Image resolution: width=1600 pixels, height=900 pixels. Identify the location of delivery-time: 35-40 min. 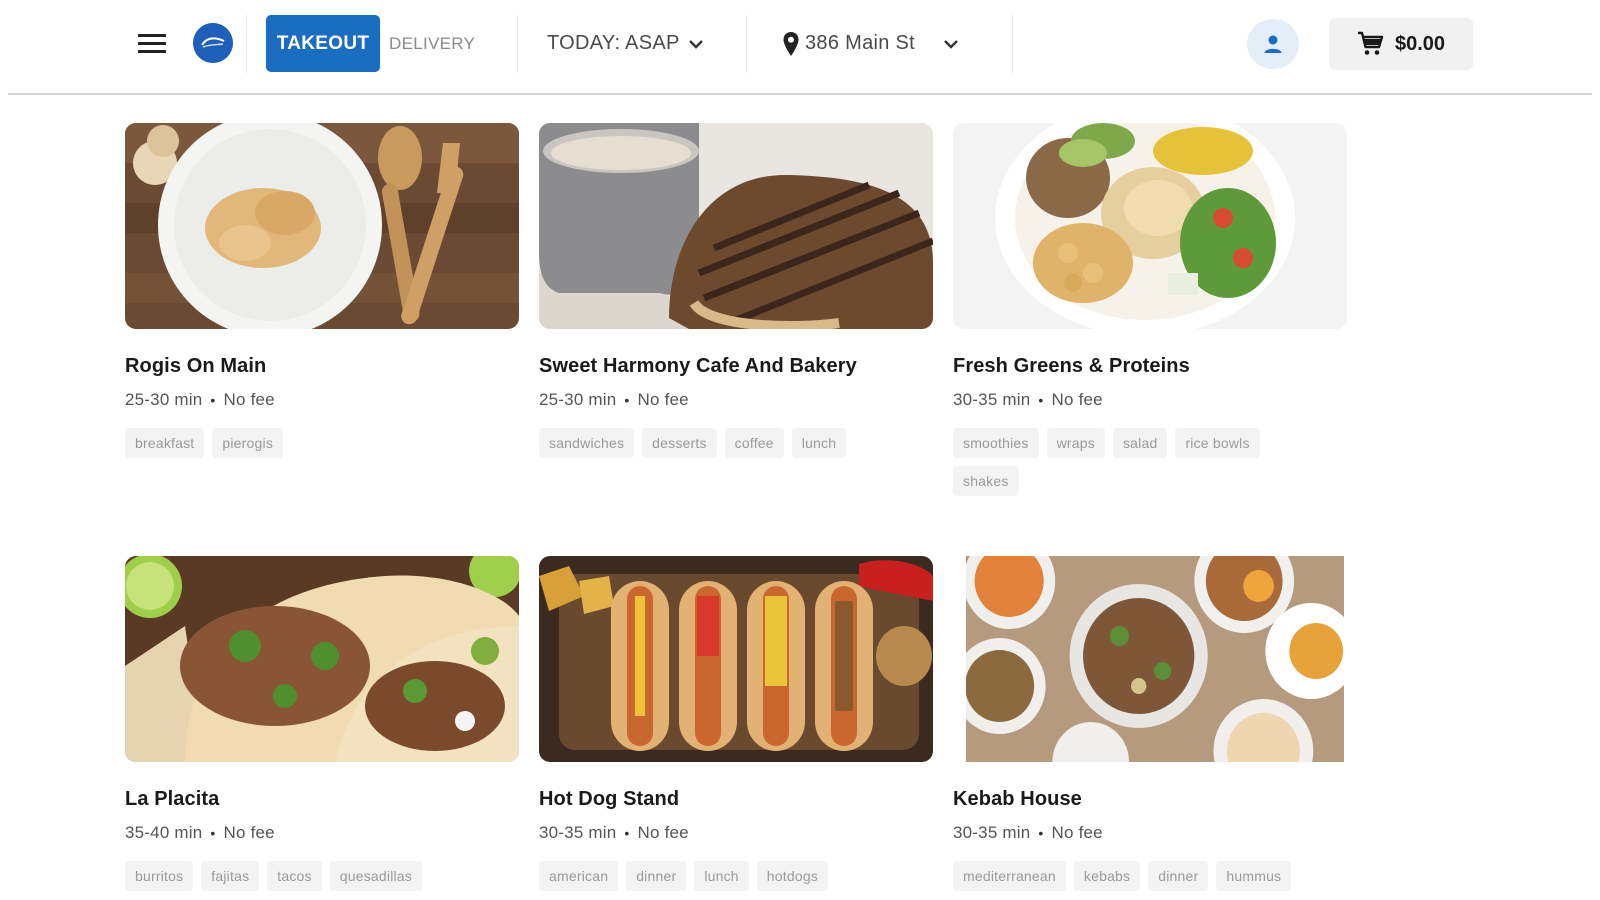
(164, 832).